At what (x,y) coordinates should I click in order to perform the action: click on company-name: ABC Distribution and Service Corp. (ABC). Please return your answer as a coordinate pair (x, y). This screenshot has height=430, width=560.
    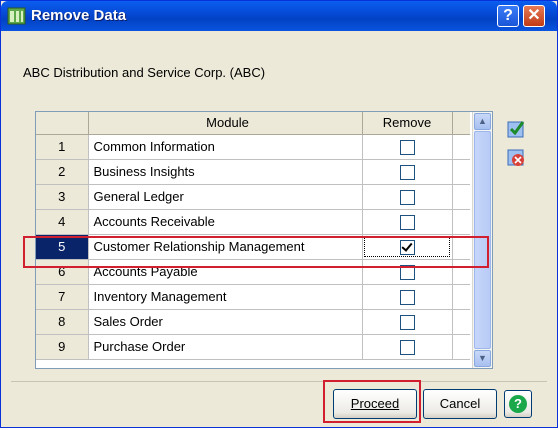
    Looking at the image, I should click on (144, 72).